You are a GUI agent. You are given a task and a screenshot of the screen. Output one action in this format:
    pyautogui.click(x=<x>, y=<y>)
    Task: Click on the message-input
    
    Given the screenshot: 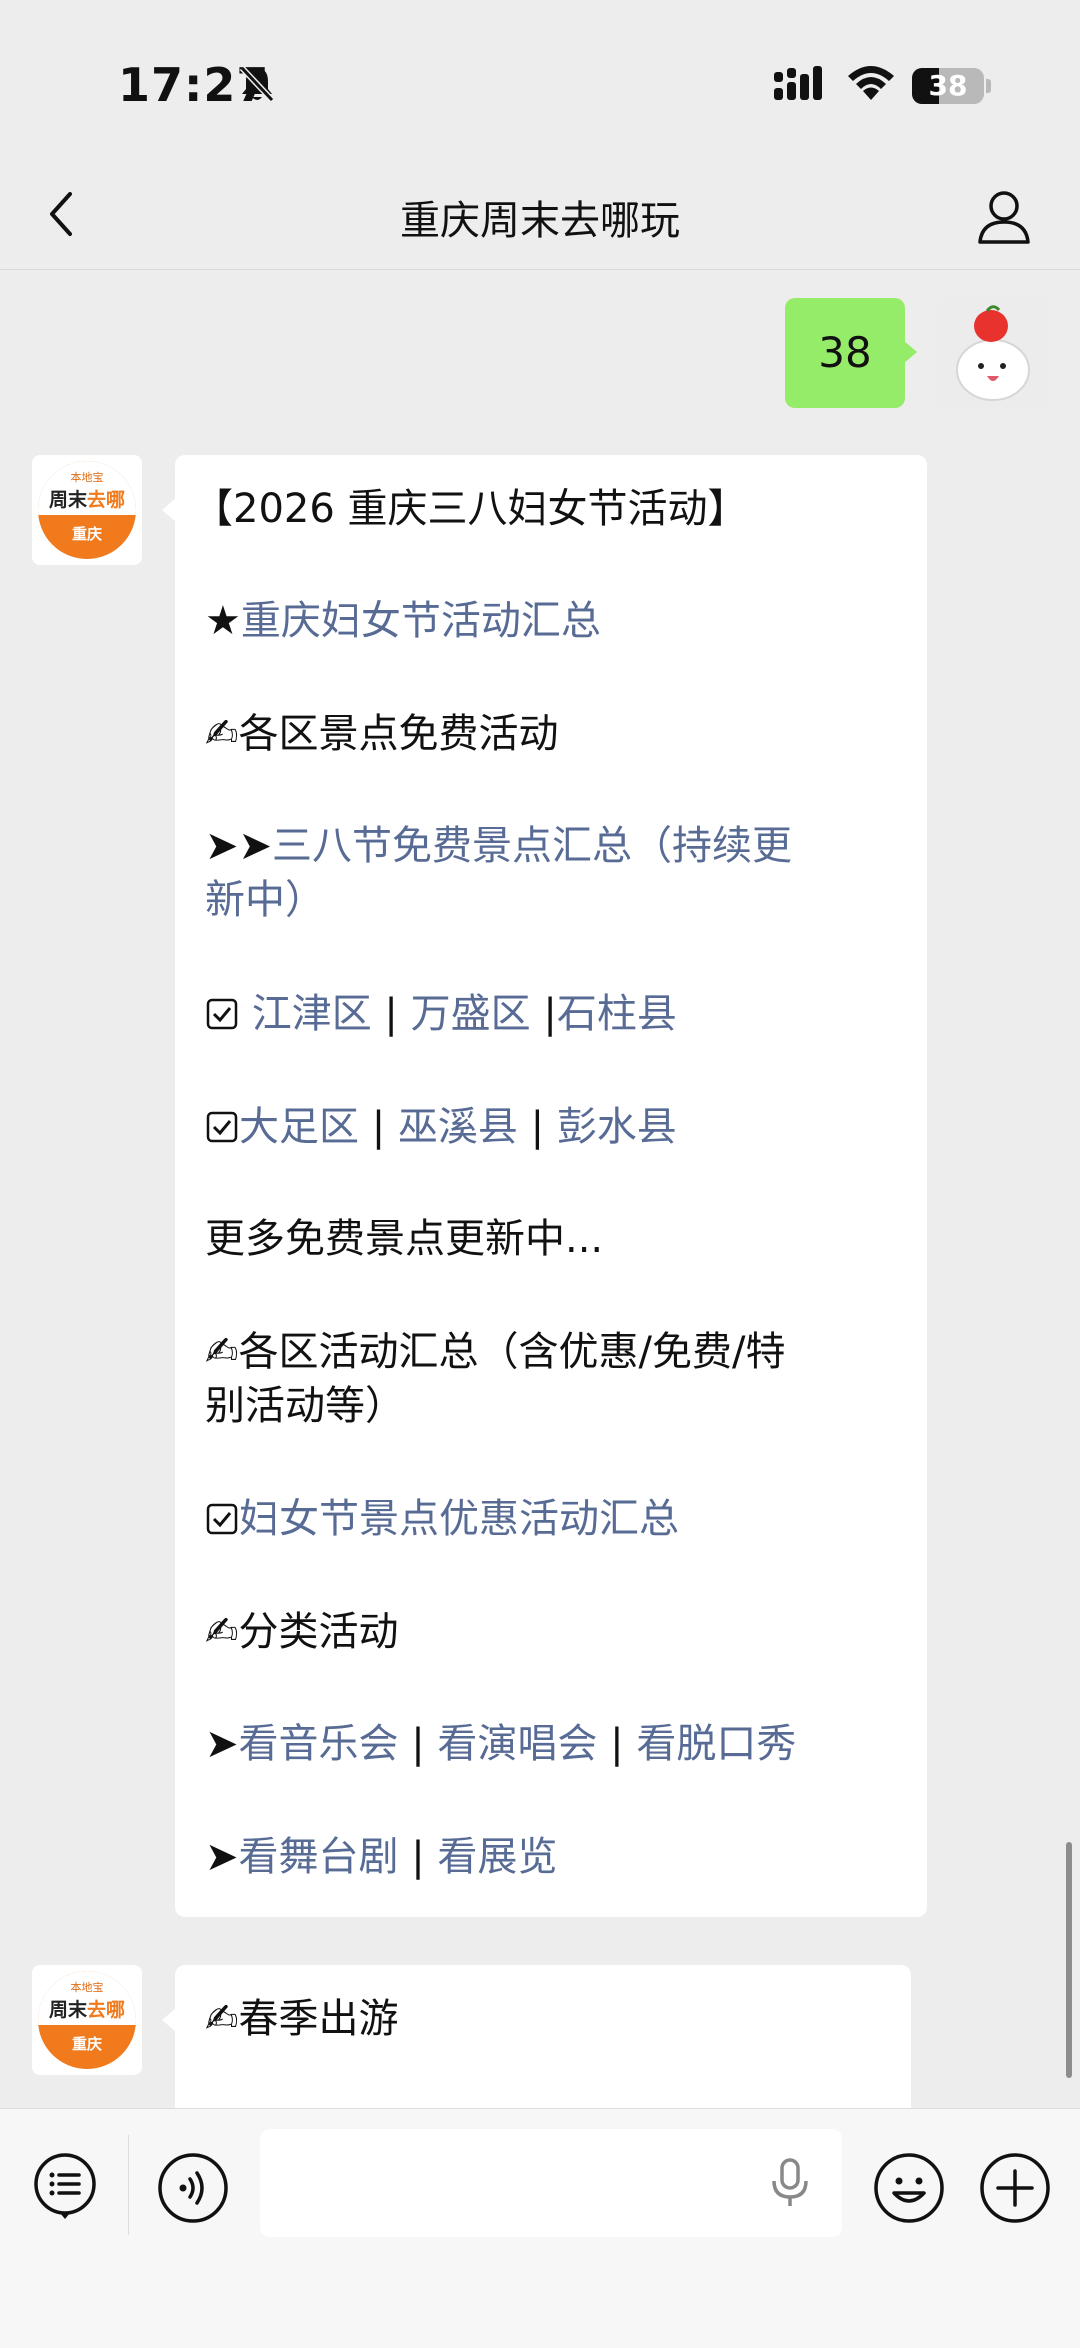 What is the action you would take?
    pyautogui.click(x=551, y=2183)
    